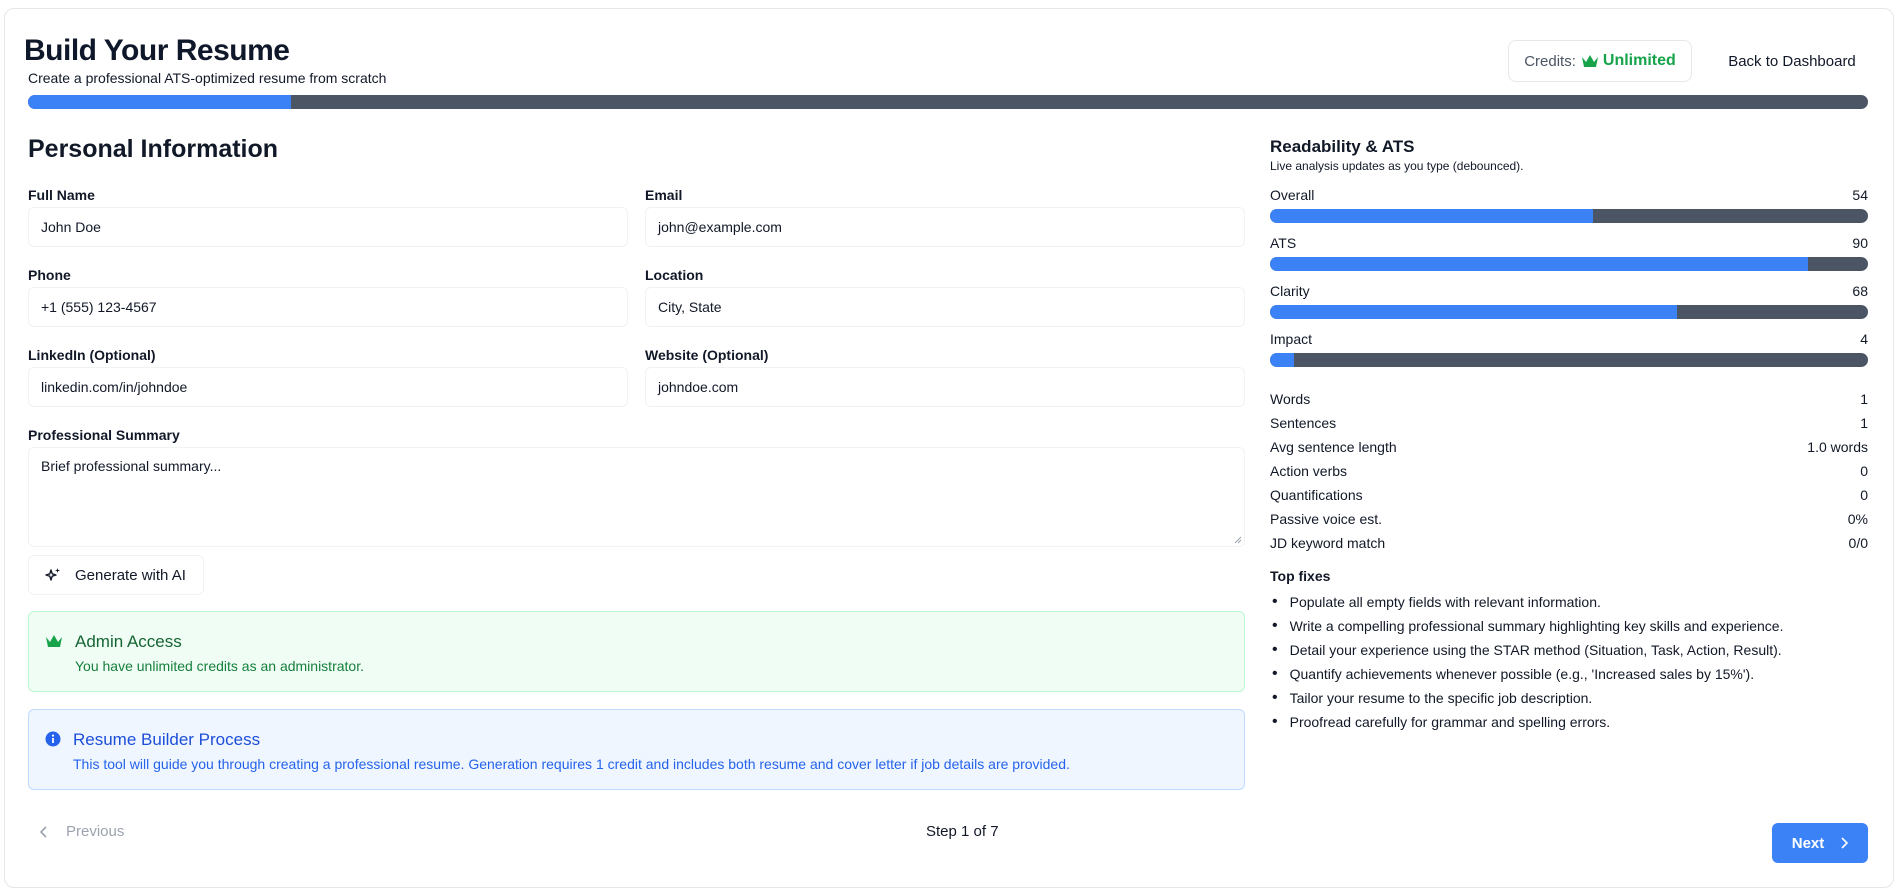  What do you see at coordinates (1569, 519) in the screenshot?
I see `stat-row: Passive voice est. 0%` at bounding box center [1569, 519].